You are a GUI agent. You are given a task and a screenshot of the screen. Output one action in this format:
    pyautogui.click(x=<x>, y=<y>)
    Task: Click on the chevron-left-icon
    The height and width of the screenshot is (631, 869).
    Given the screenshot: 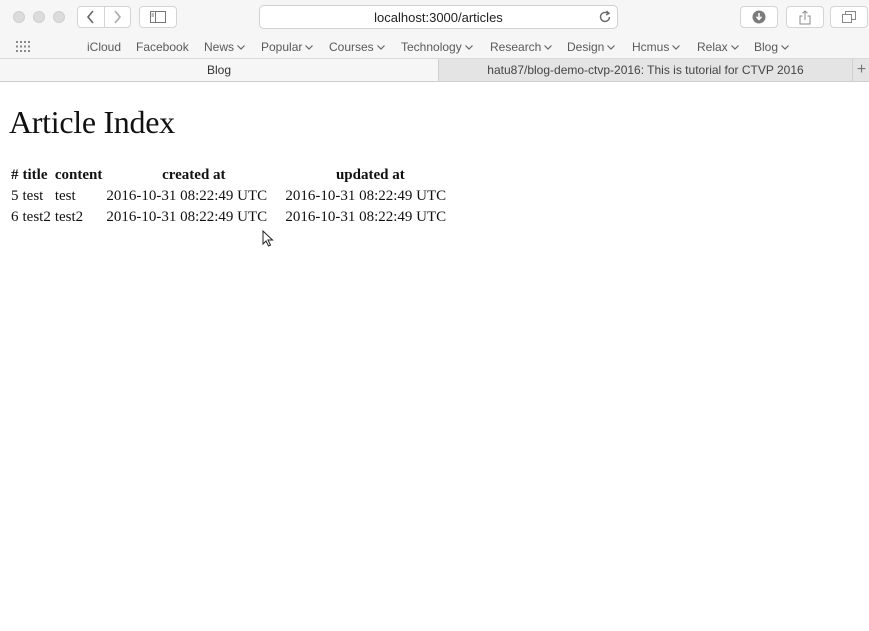 What is the action you would take?
    pyautogui.click(x=90, y=17)
    